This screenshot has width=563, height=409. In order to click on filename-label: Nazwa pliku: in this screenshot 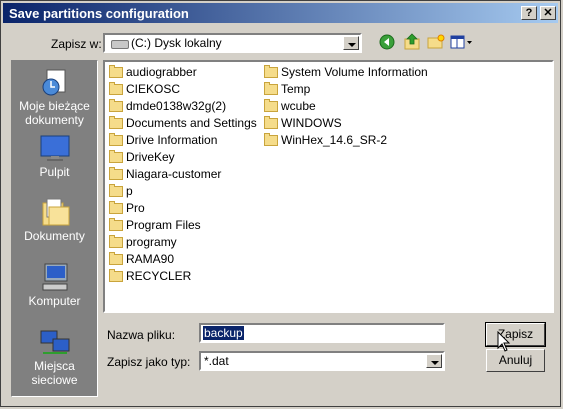, I will do `click(141, 335)`.